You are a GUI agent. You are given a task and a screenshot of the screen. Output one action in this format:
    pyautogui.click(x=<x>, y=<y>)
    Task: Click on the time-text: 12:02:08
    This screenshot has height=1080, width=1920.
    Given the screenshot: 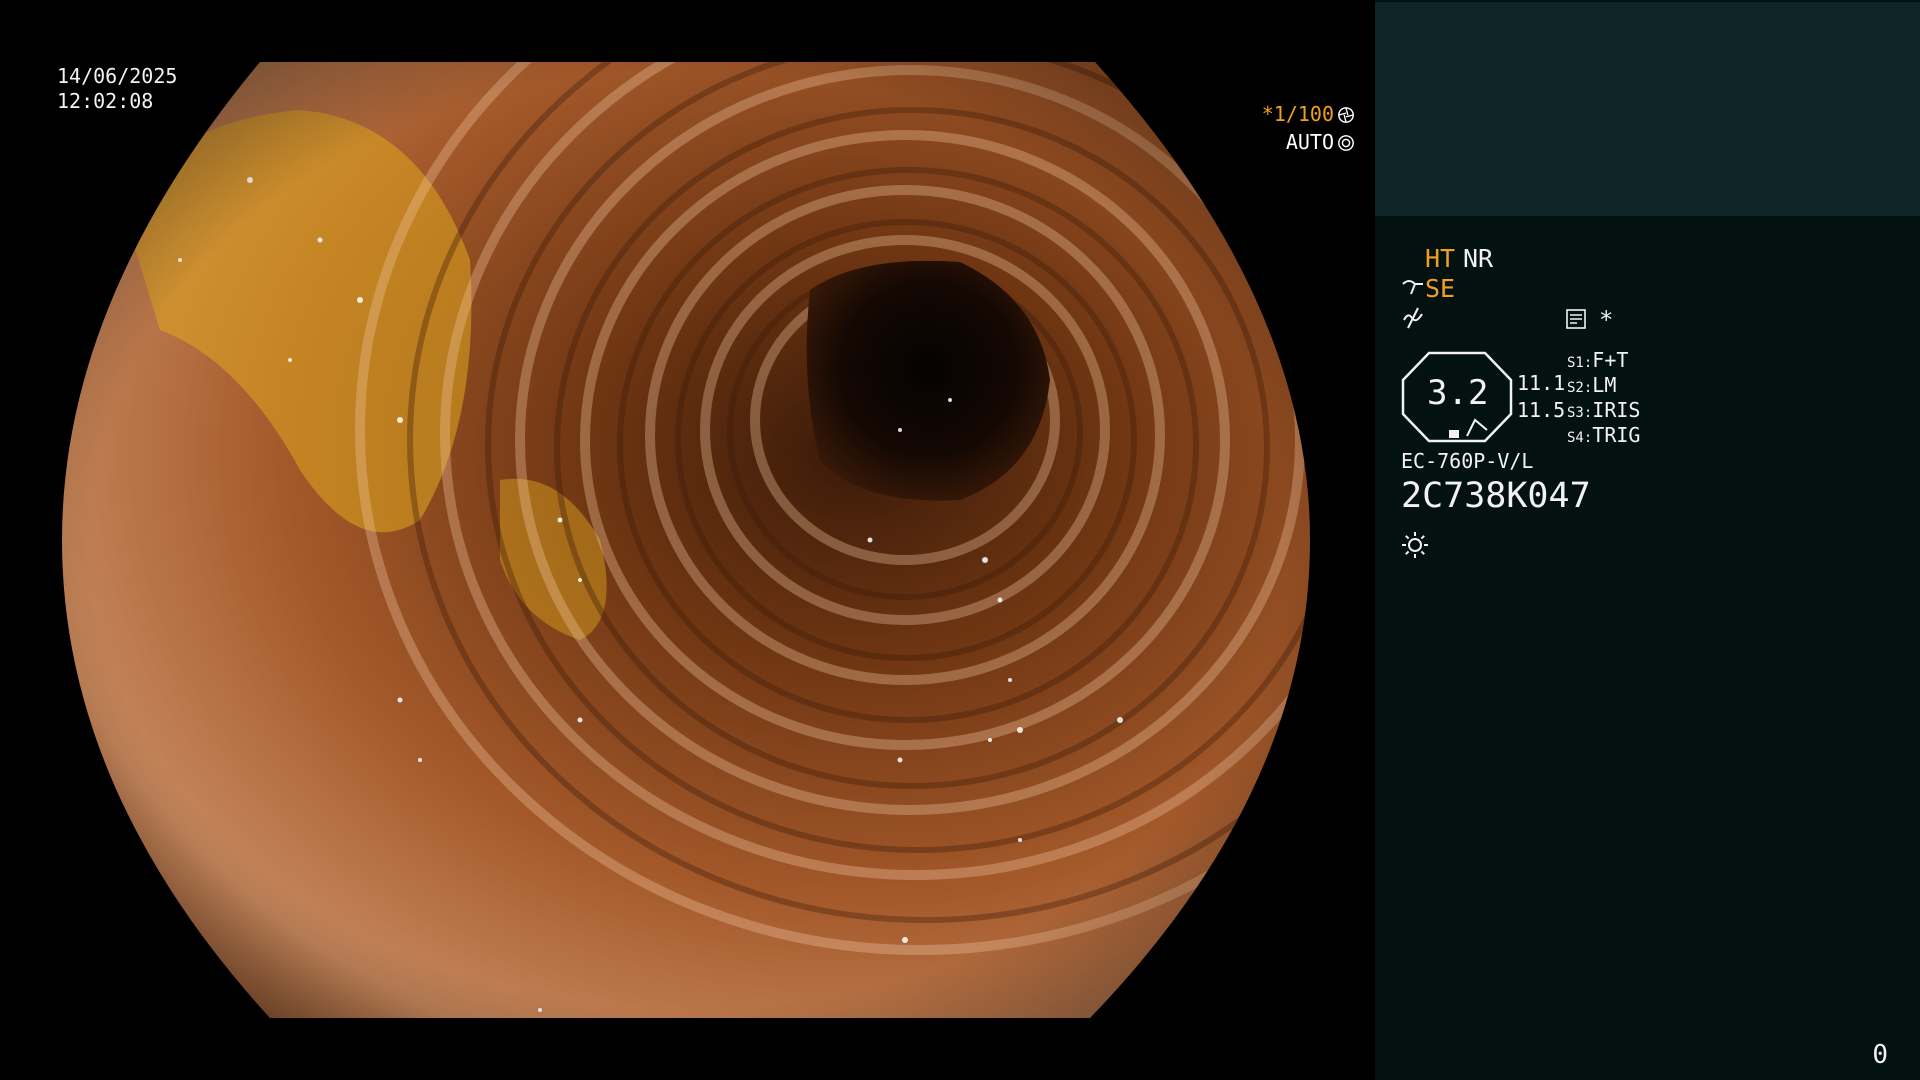 What is the action you would take?
    pyautogui.click(x=105, y=101)
    